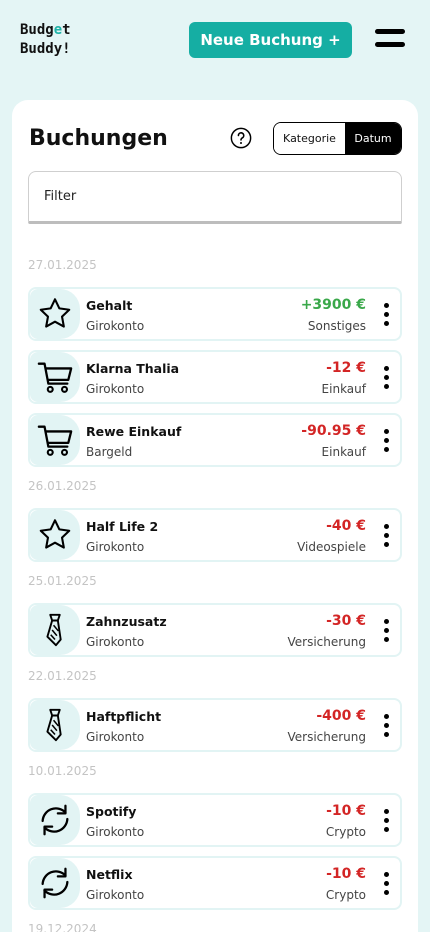 The image size is (430, 932). What do you see at coordinates (215, 197) in the screenshot?
I see `filter-input` at bounding box center [215, 197].